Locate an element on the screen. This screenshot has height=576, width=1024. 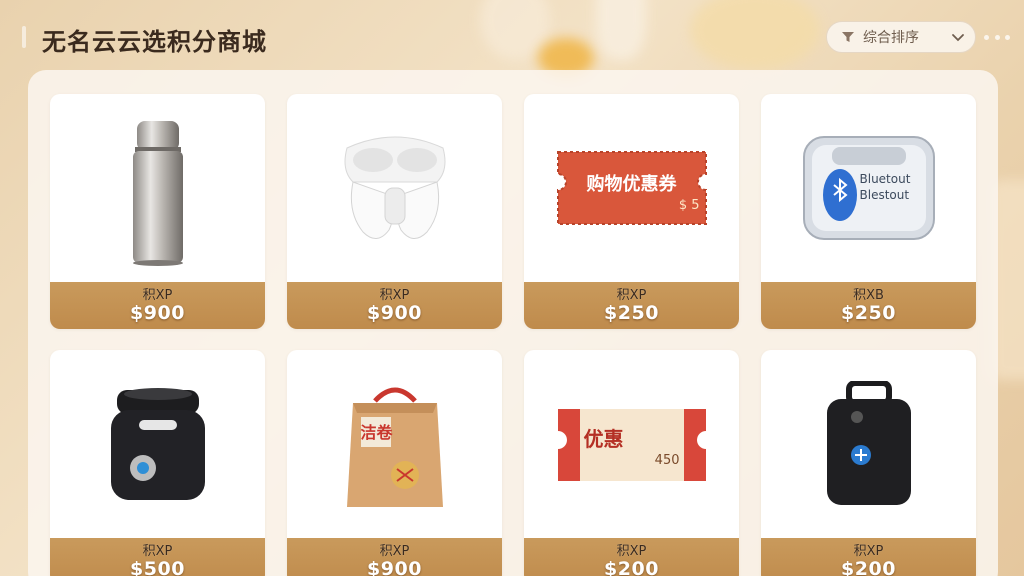
product-card: 积XP $200 is located at coordinates (868, 463).